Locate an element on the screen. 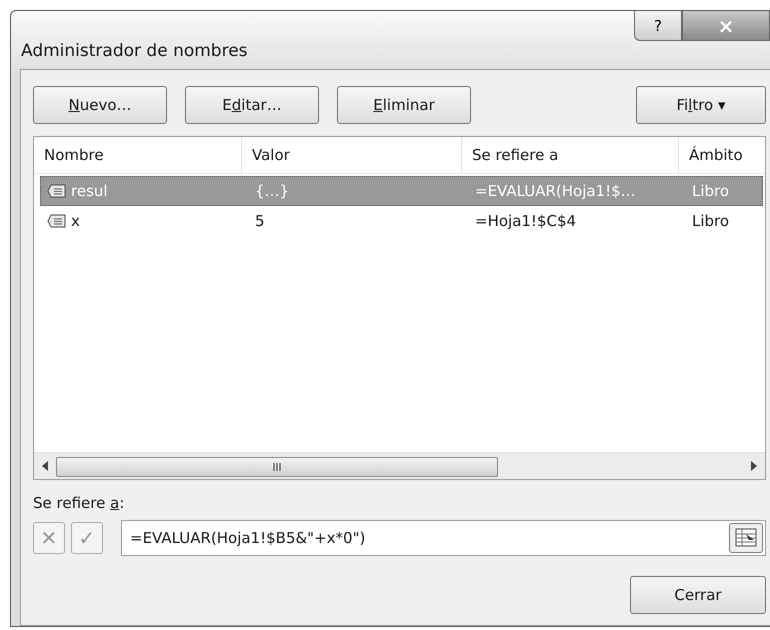 Image resolution: width=770 pixels, height=630 pixels. column-header: Nombre is located at coordinates (138, 155).